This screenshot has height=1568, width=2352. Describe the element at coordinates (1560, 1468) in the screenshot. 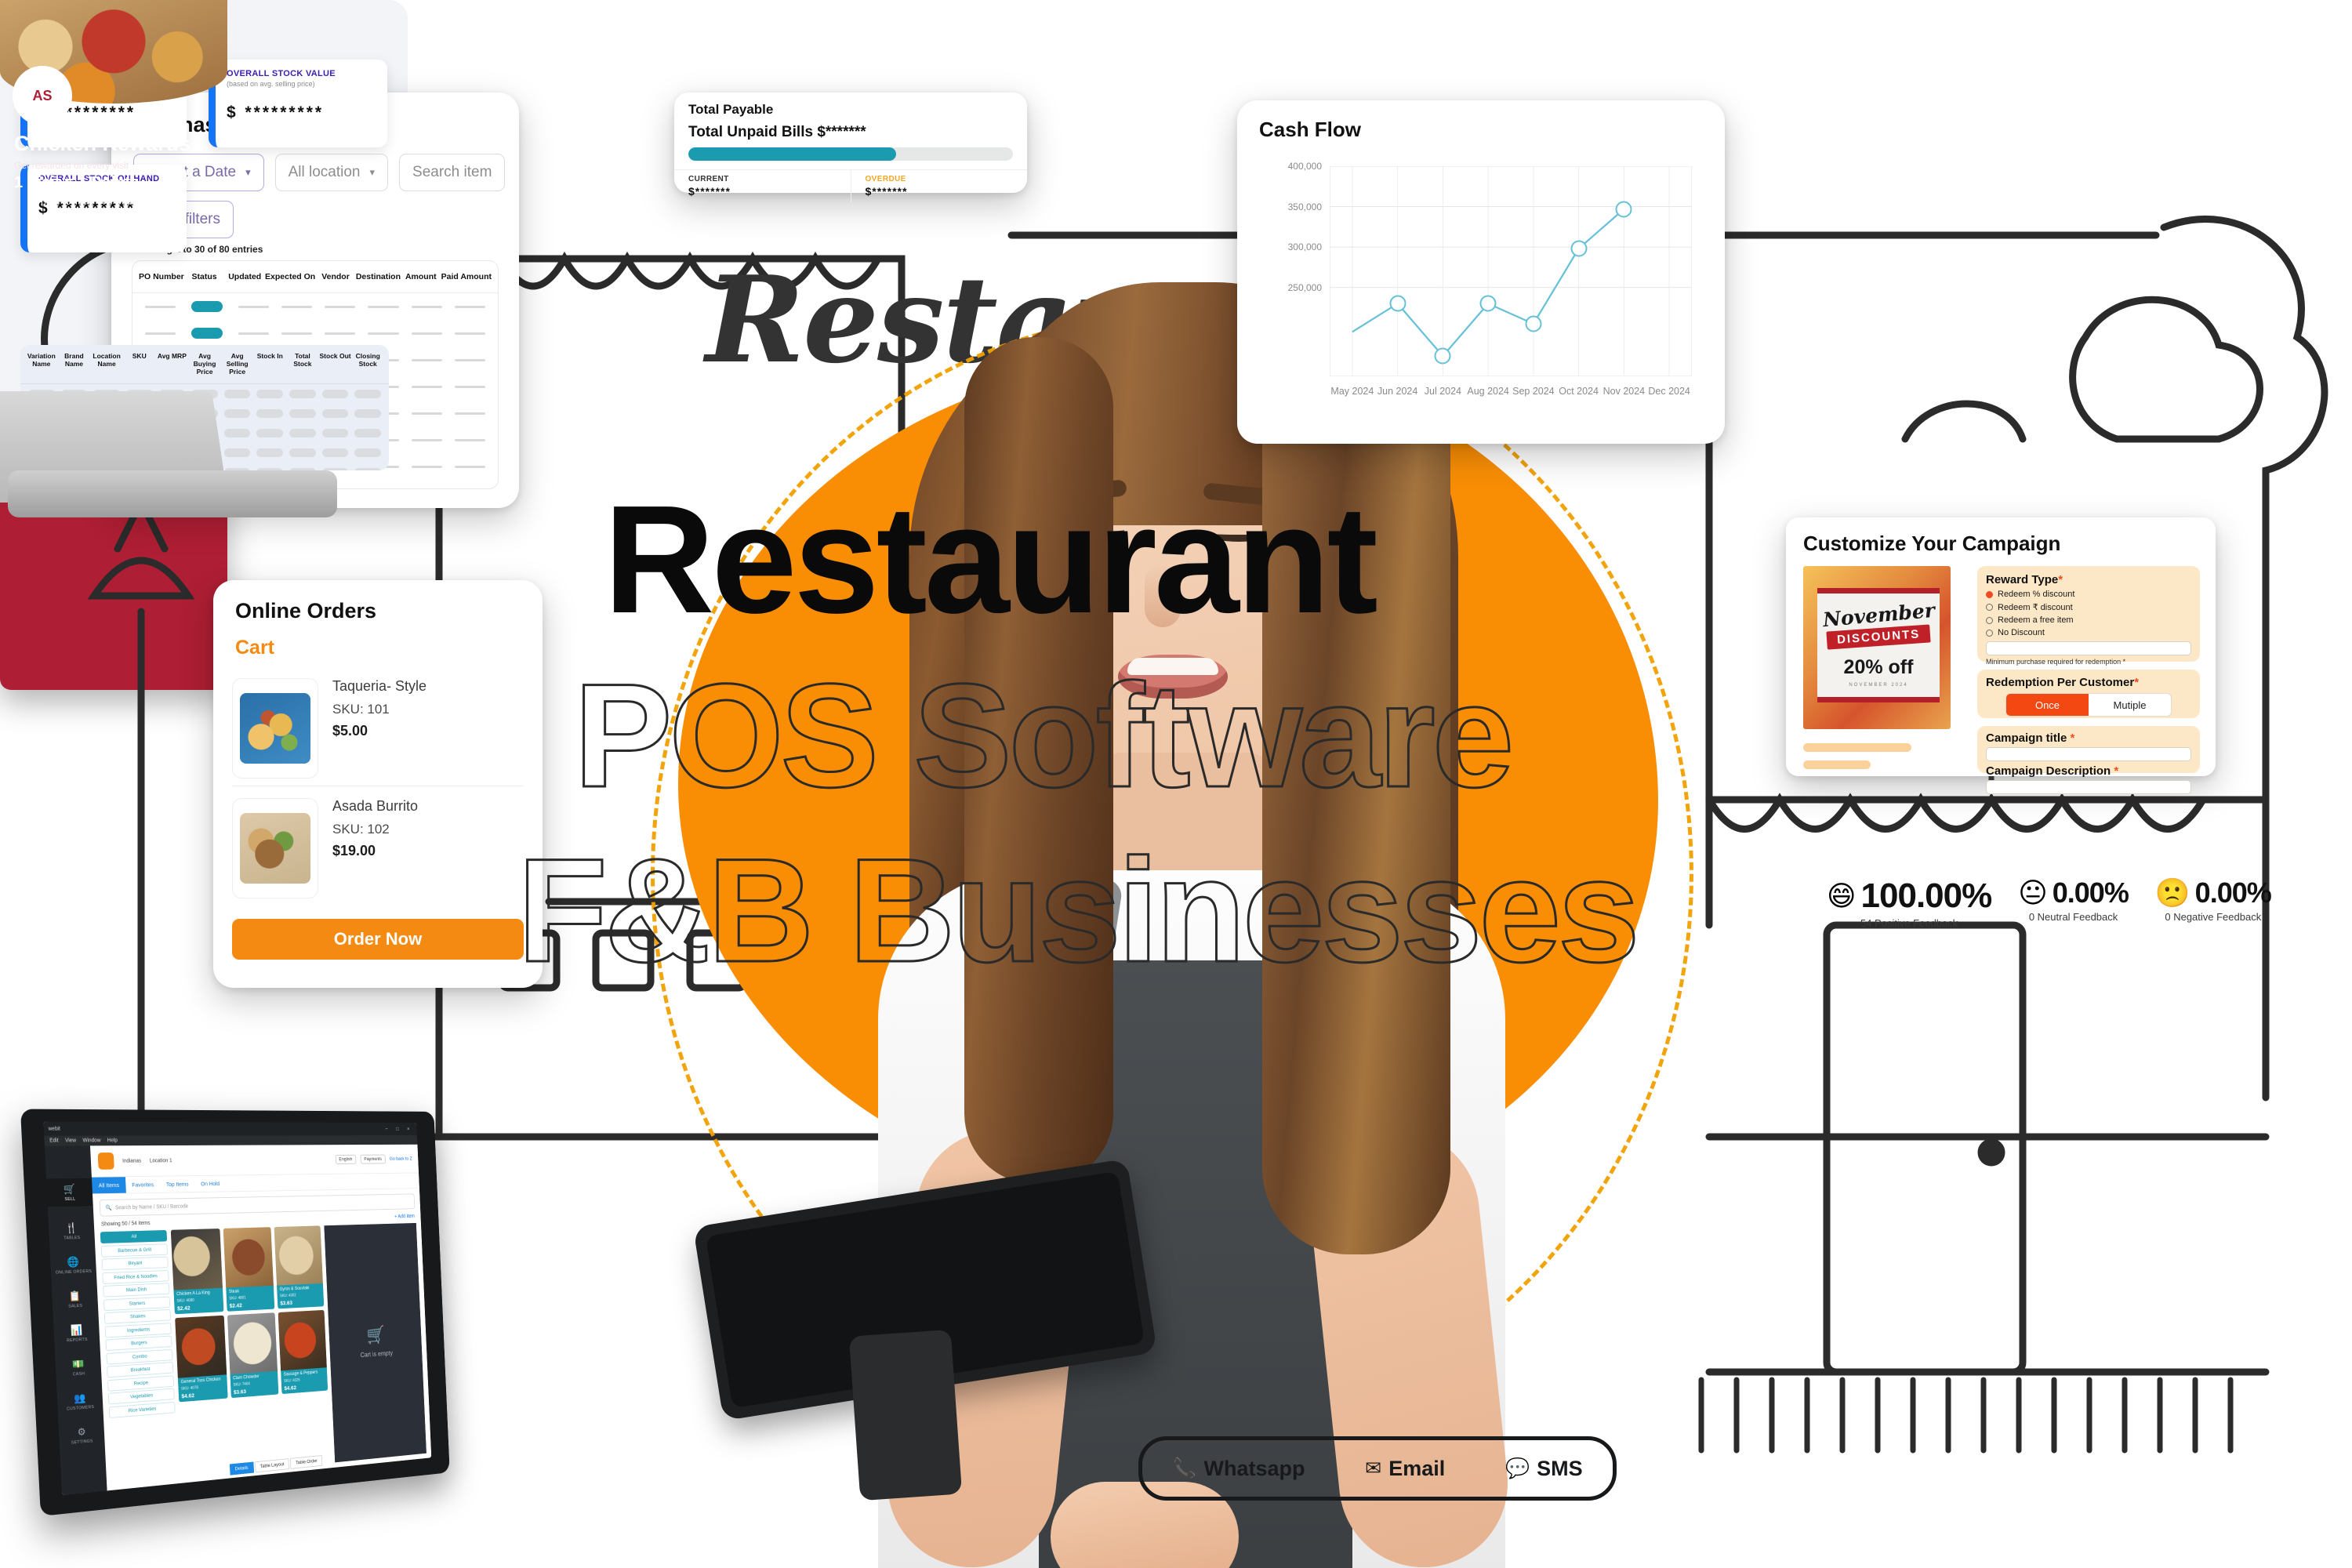

I see `channel-label: SMS` at that location.